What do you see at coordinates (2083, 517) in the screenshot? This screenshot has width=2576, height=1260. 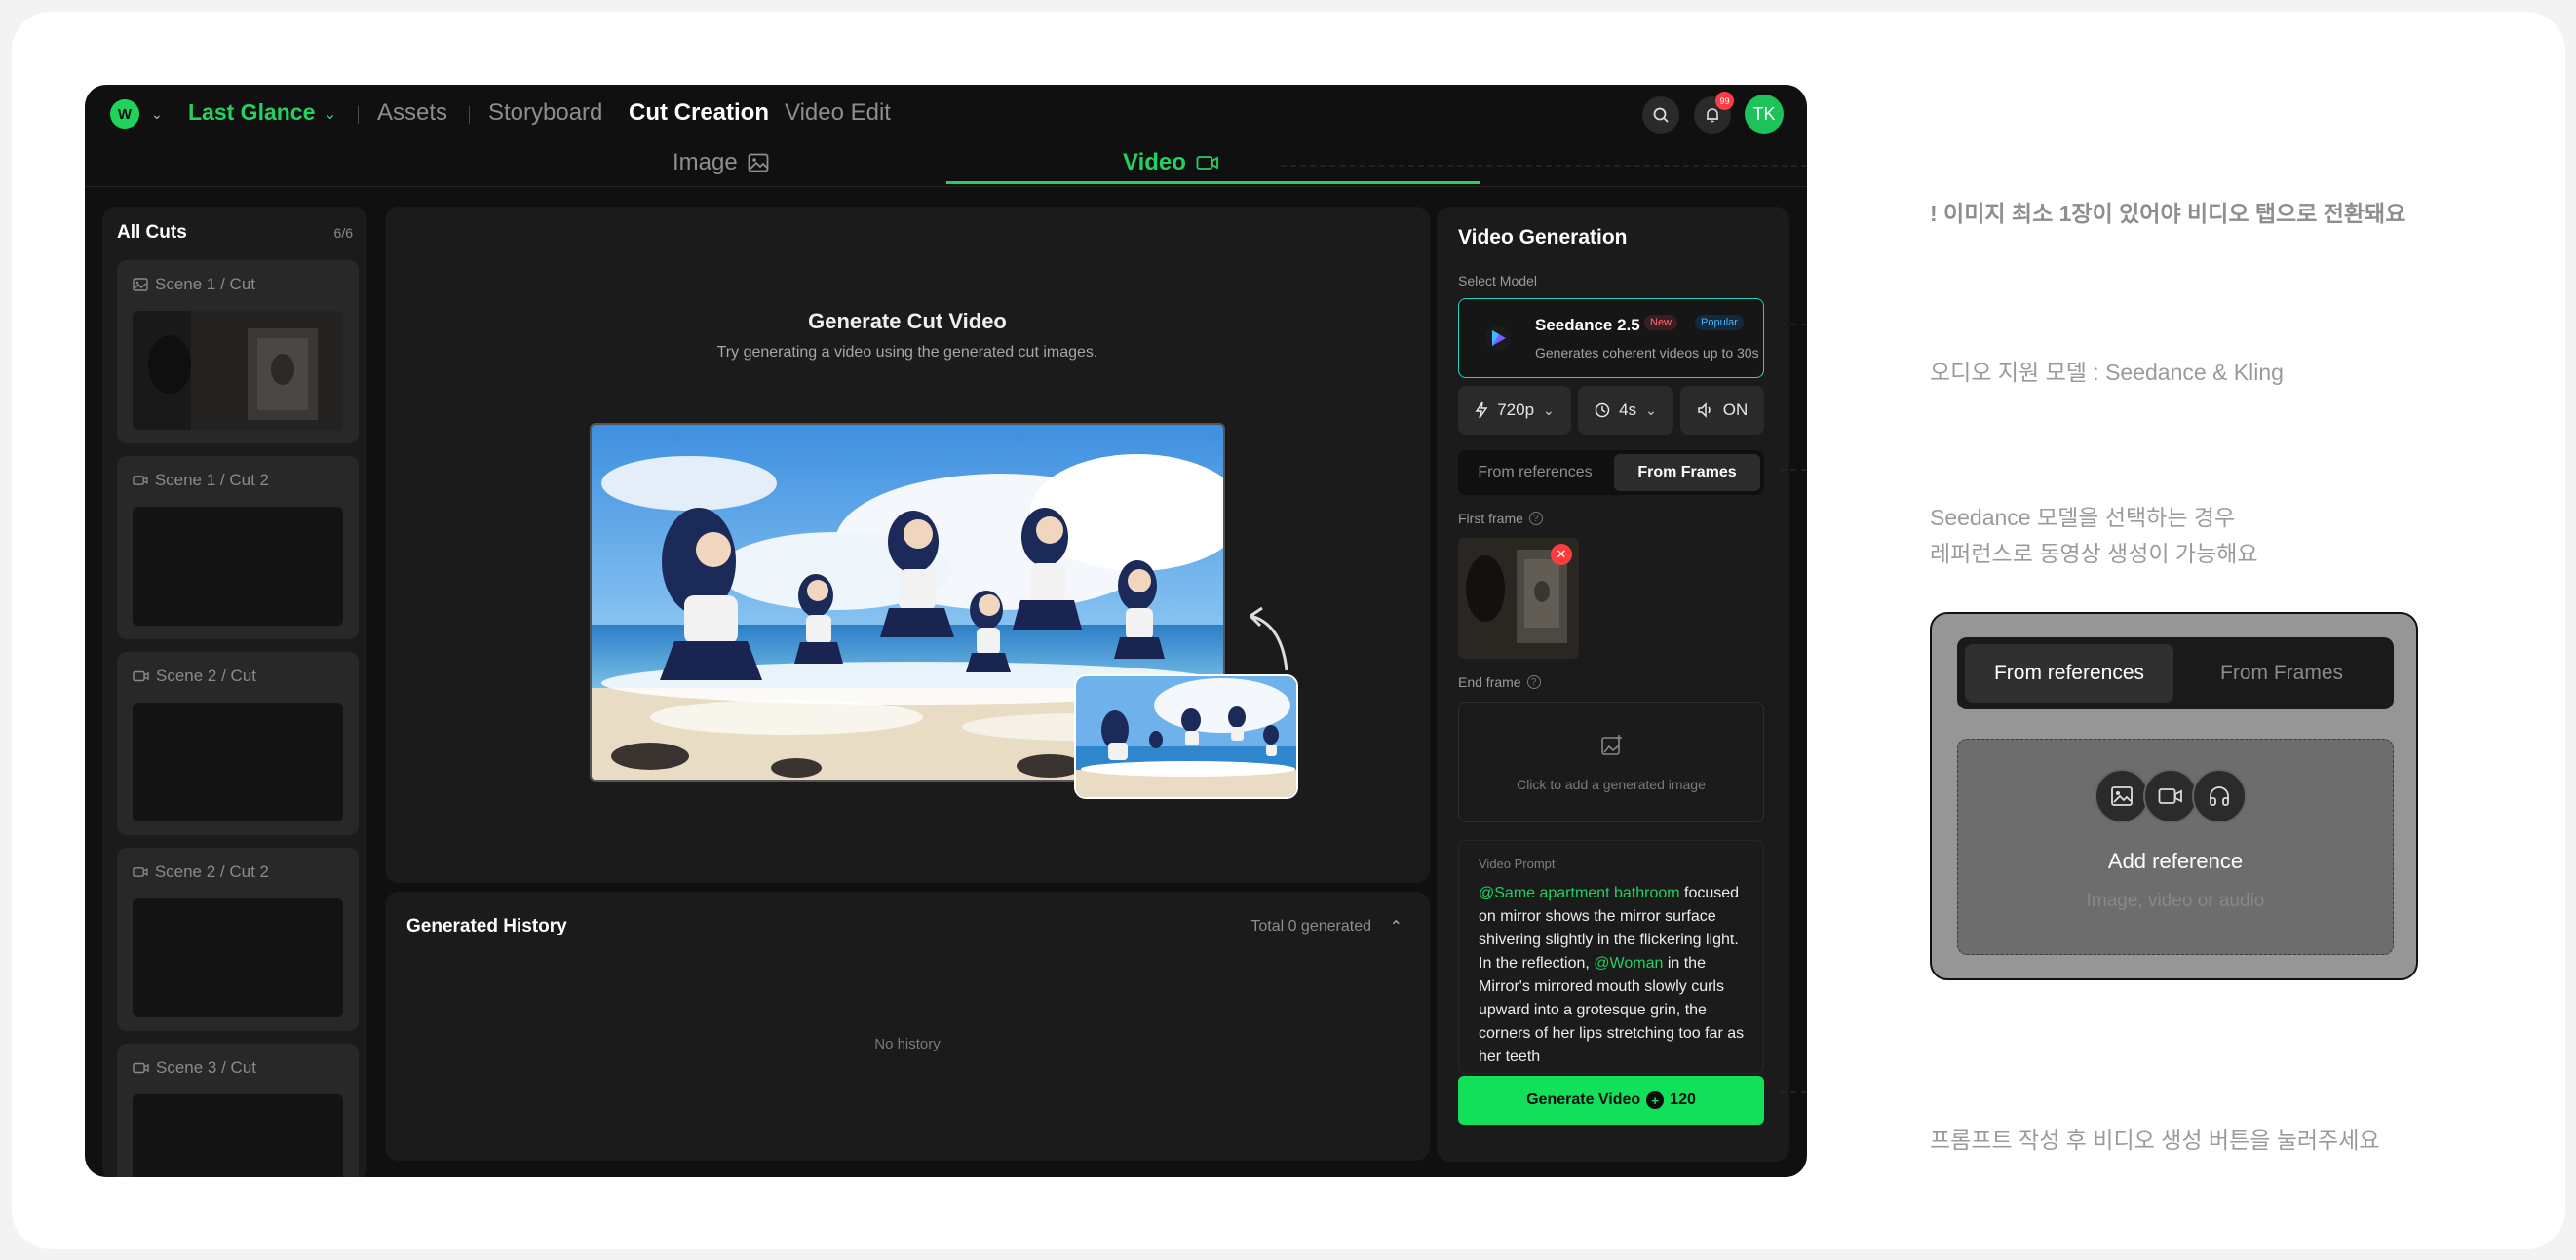 I see `annotation-seedance-line1: Seedance 모델을 선택하는 경우` at bounding box center [2083, 517].